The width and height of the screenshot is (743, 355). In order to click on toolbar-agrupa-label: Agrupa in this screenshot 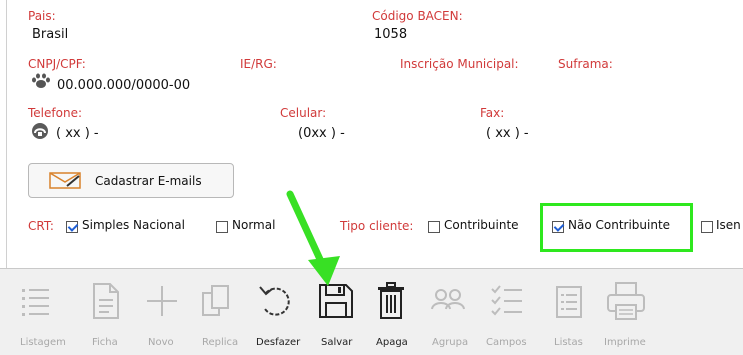, I will do `click(450, 342)`.